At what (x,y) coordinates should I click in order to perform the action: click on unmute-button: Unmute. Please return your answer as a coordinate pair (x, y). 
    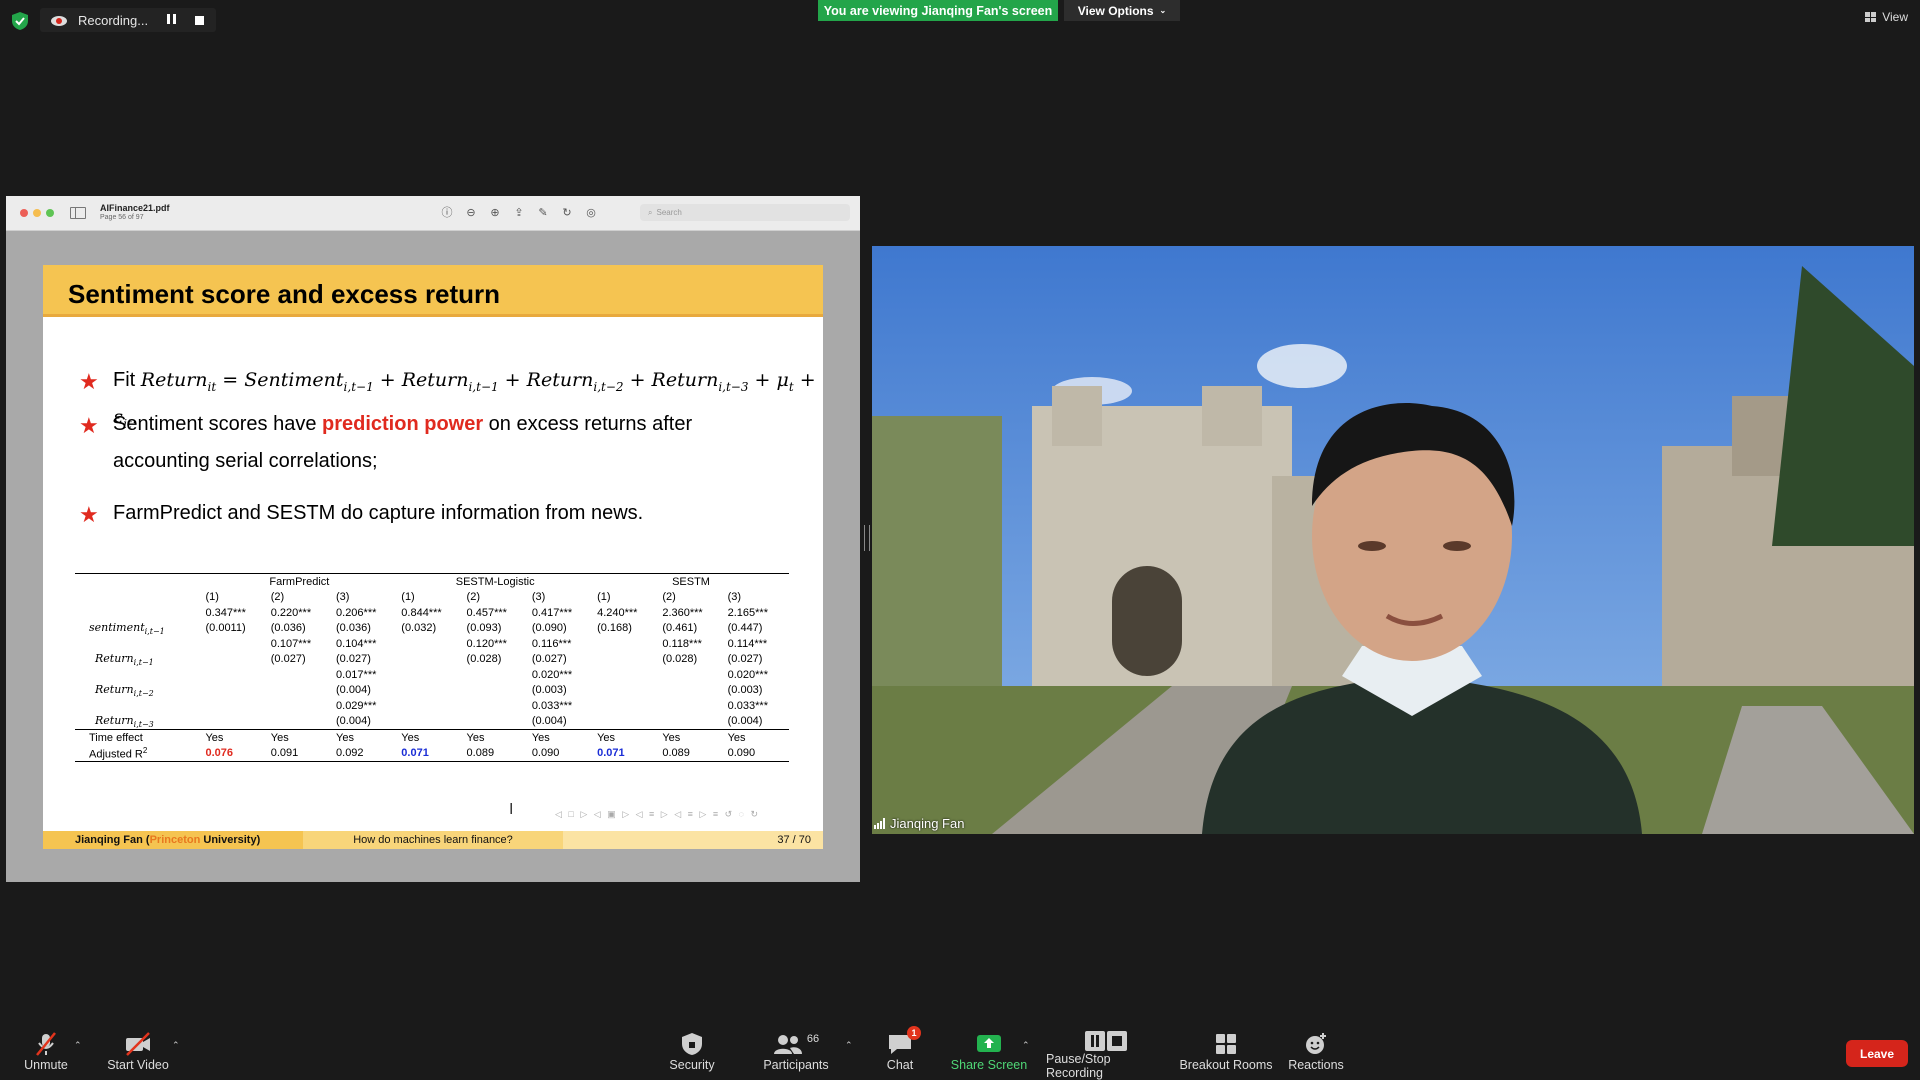
    Looking at the image, I should click on (46, 1055).